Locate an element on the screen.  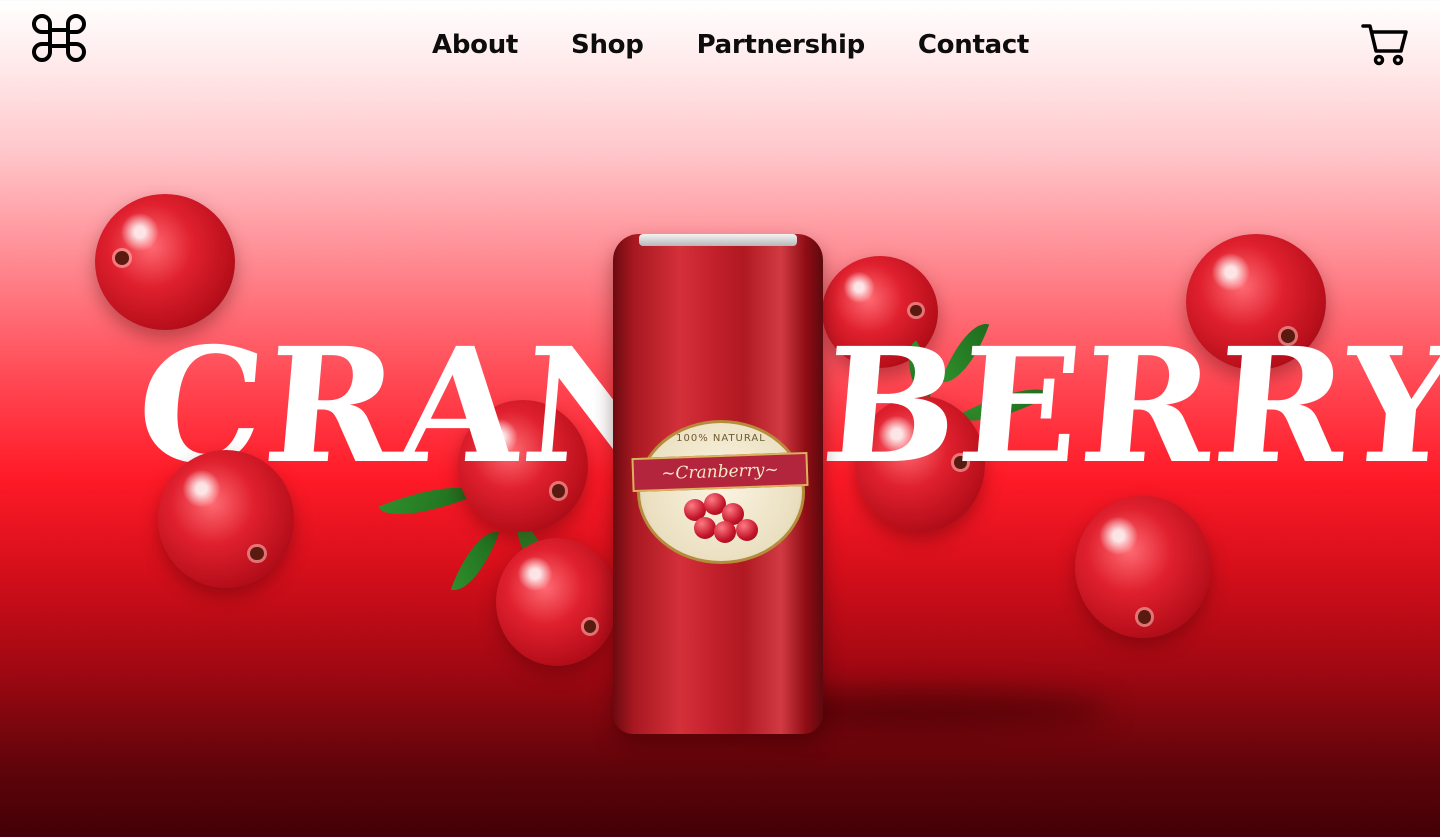
can-lid is located at coordinates (718, 240).